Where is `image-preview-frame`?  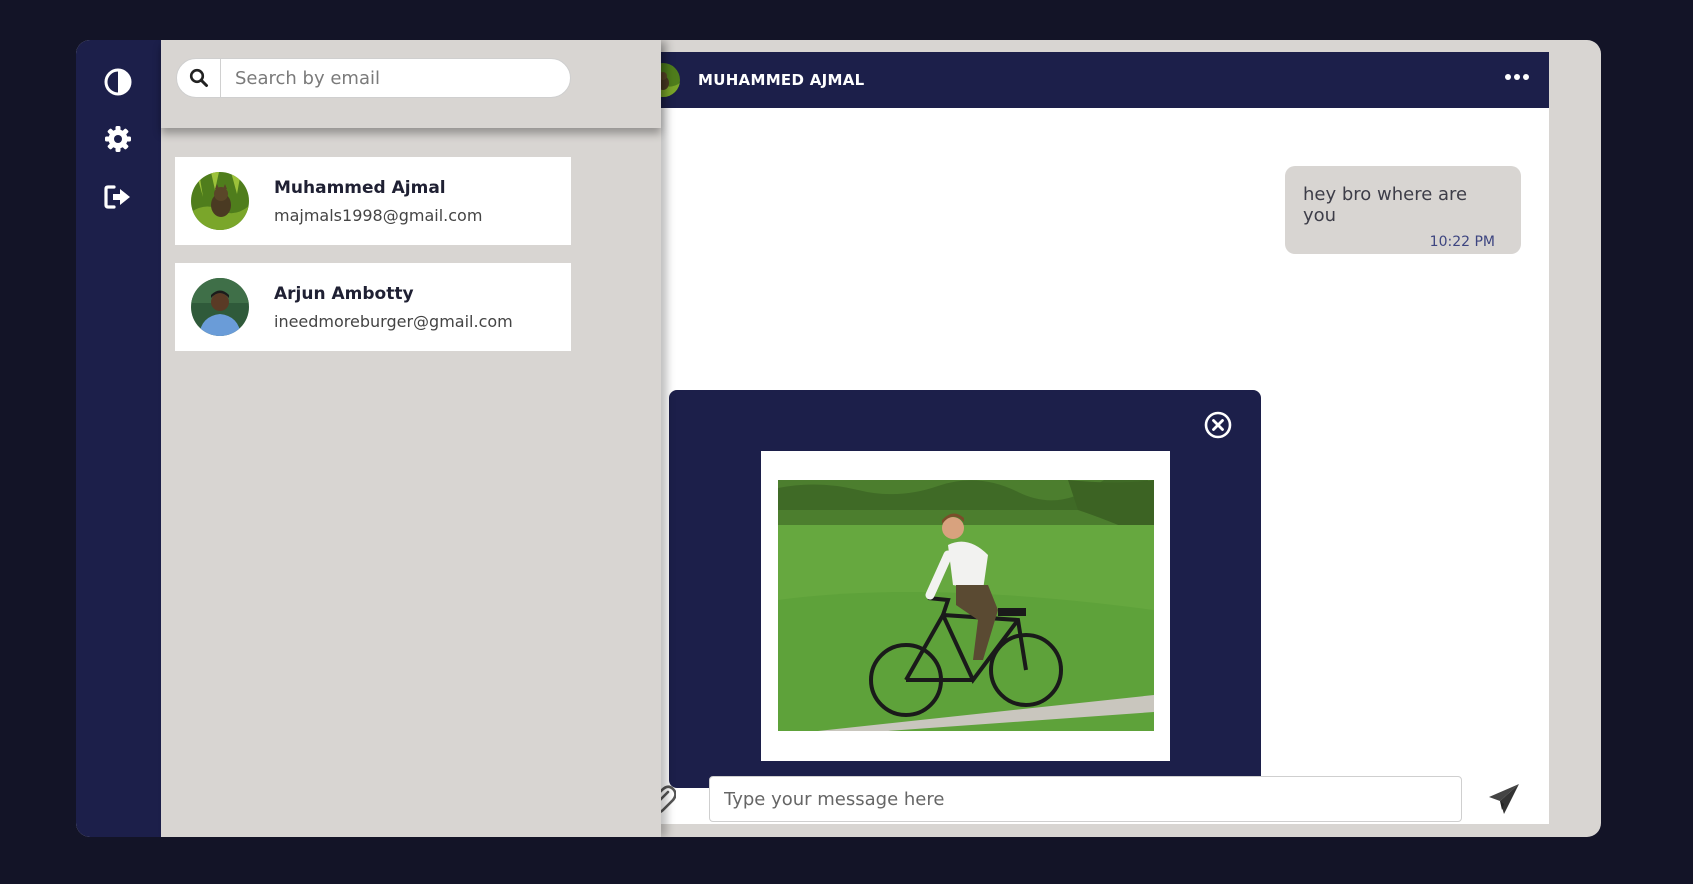
image-preview-frame is located at coordinates (965, 606).